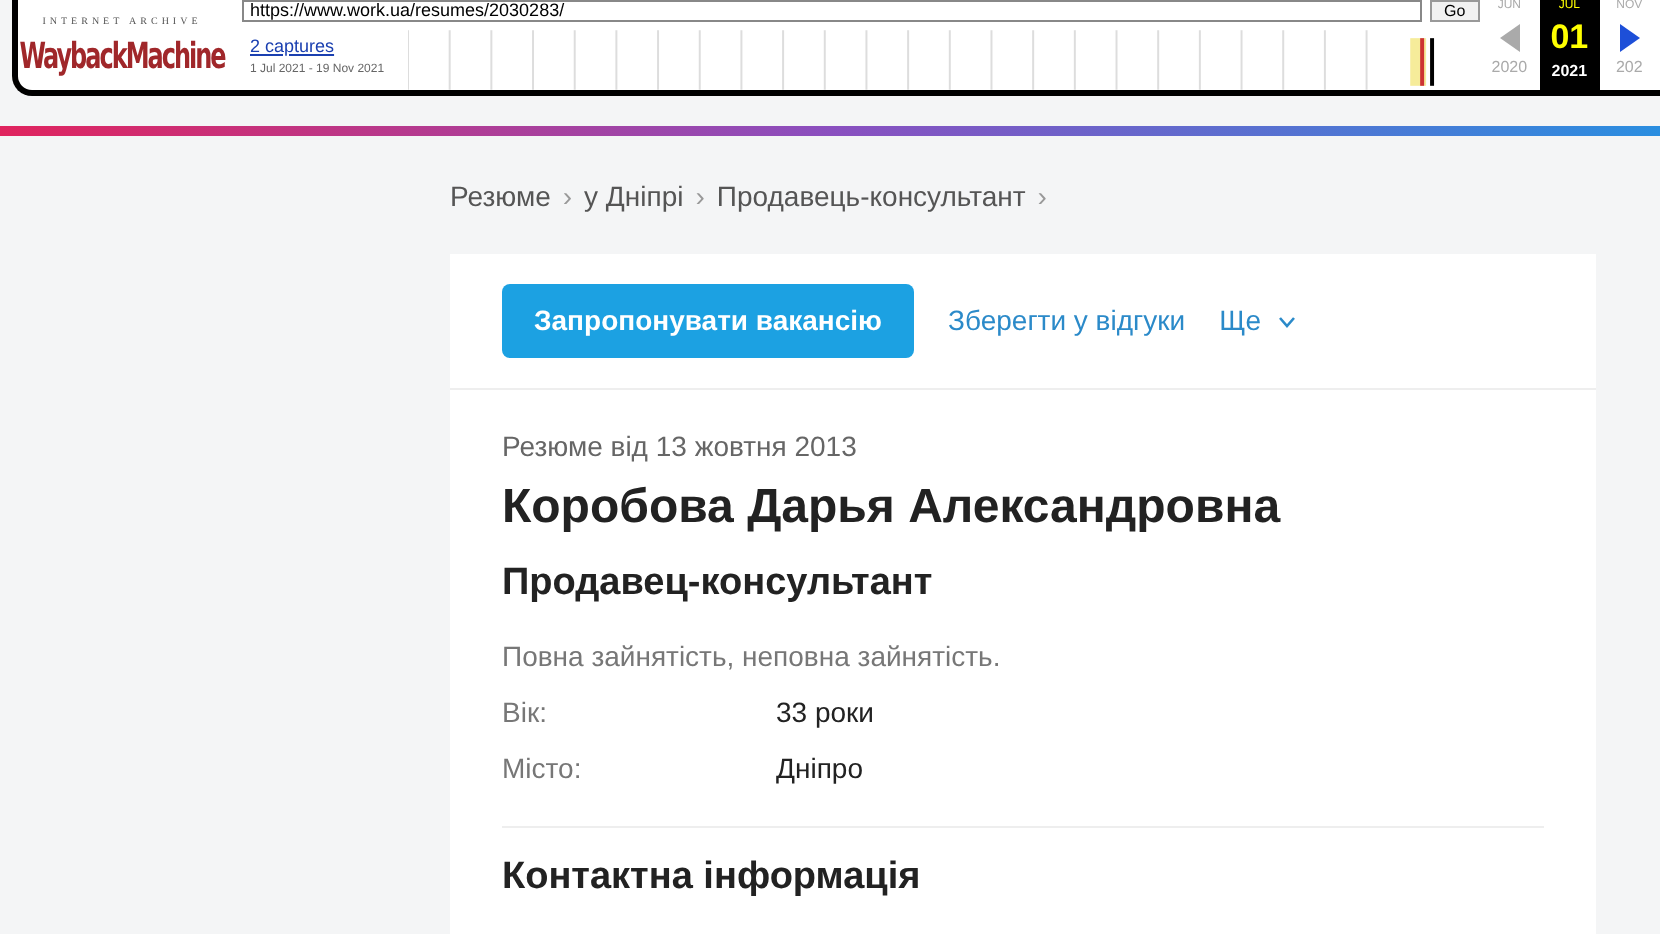  I want to click on candidate-name: Коробова Дарья Александровна, so click(892, 509).